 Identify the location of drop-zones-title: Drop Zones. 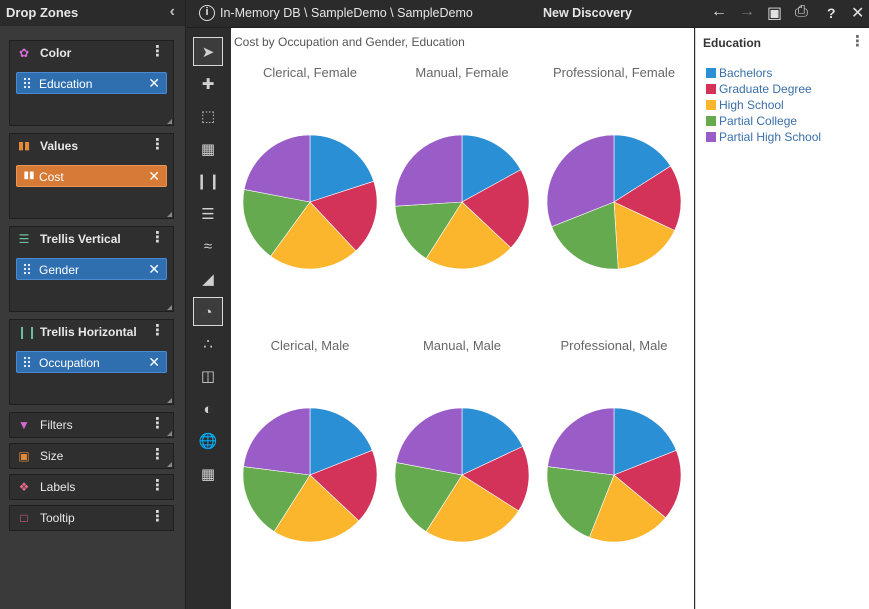
(42, 12).